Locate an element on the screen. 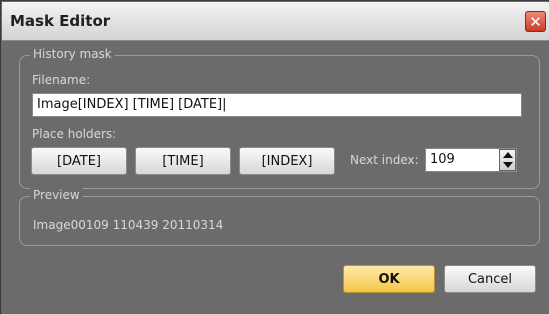  next-index-label: Next index: is located at coordinates (384, 160).